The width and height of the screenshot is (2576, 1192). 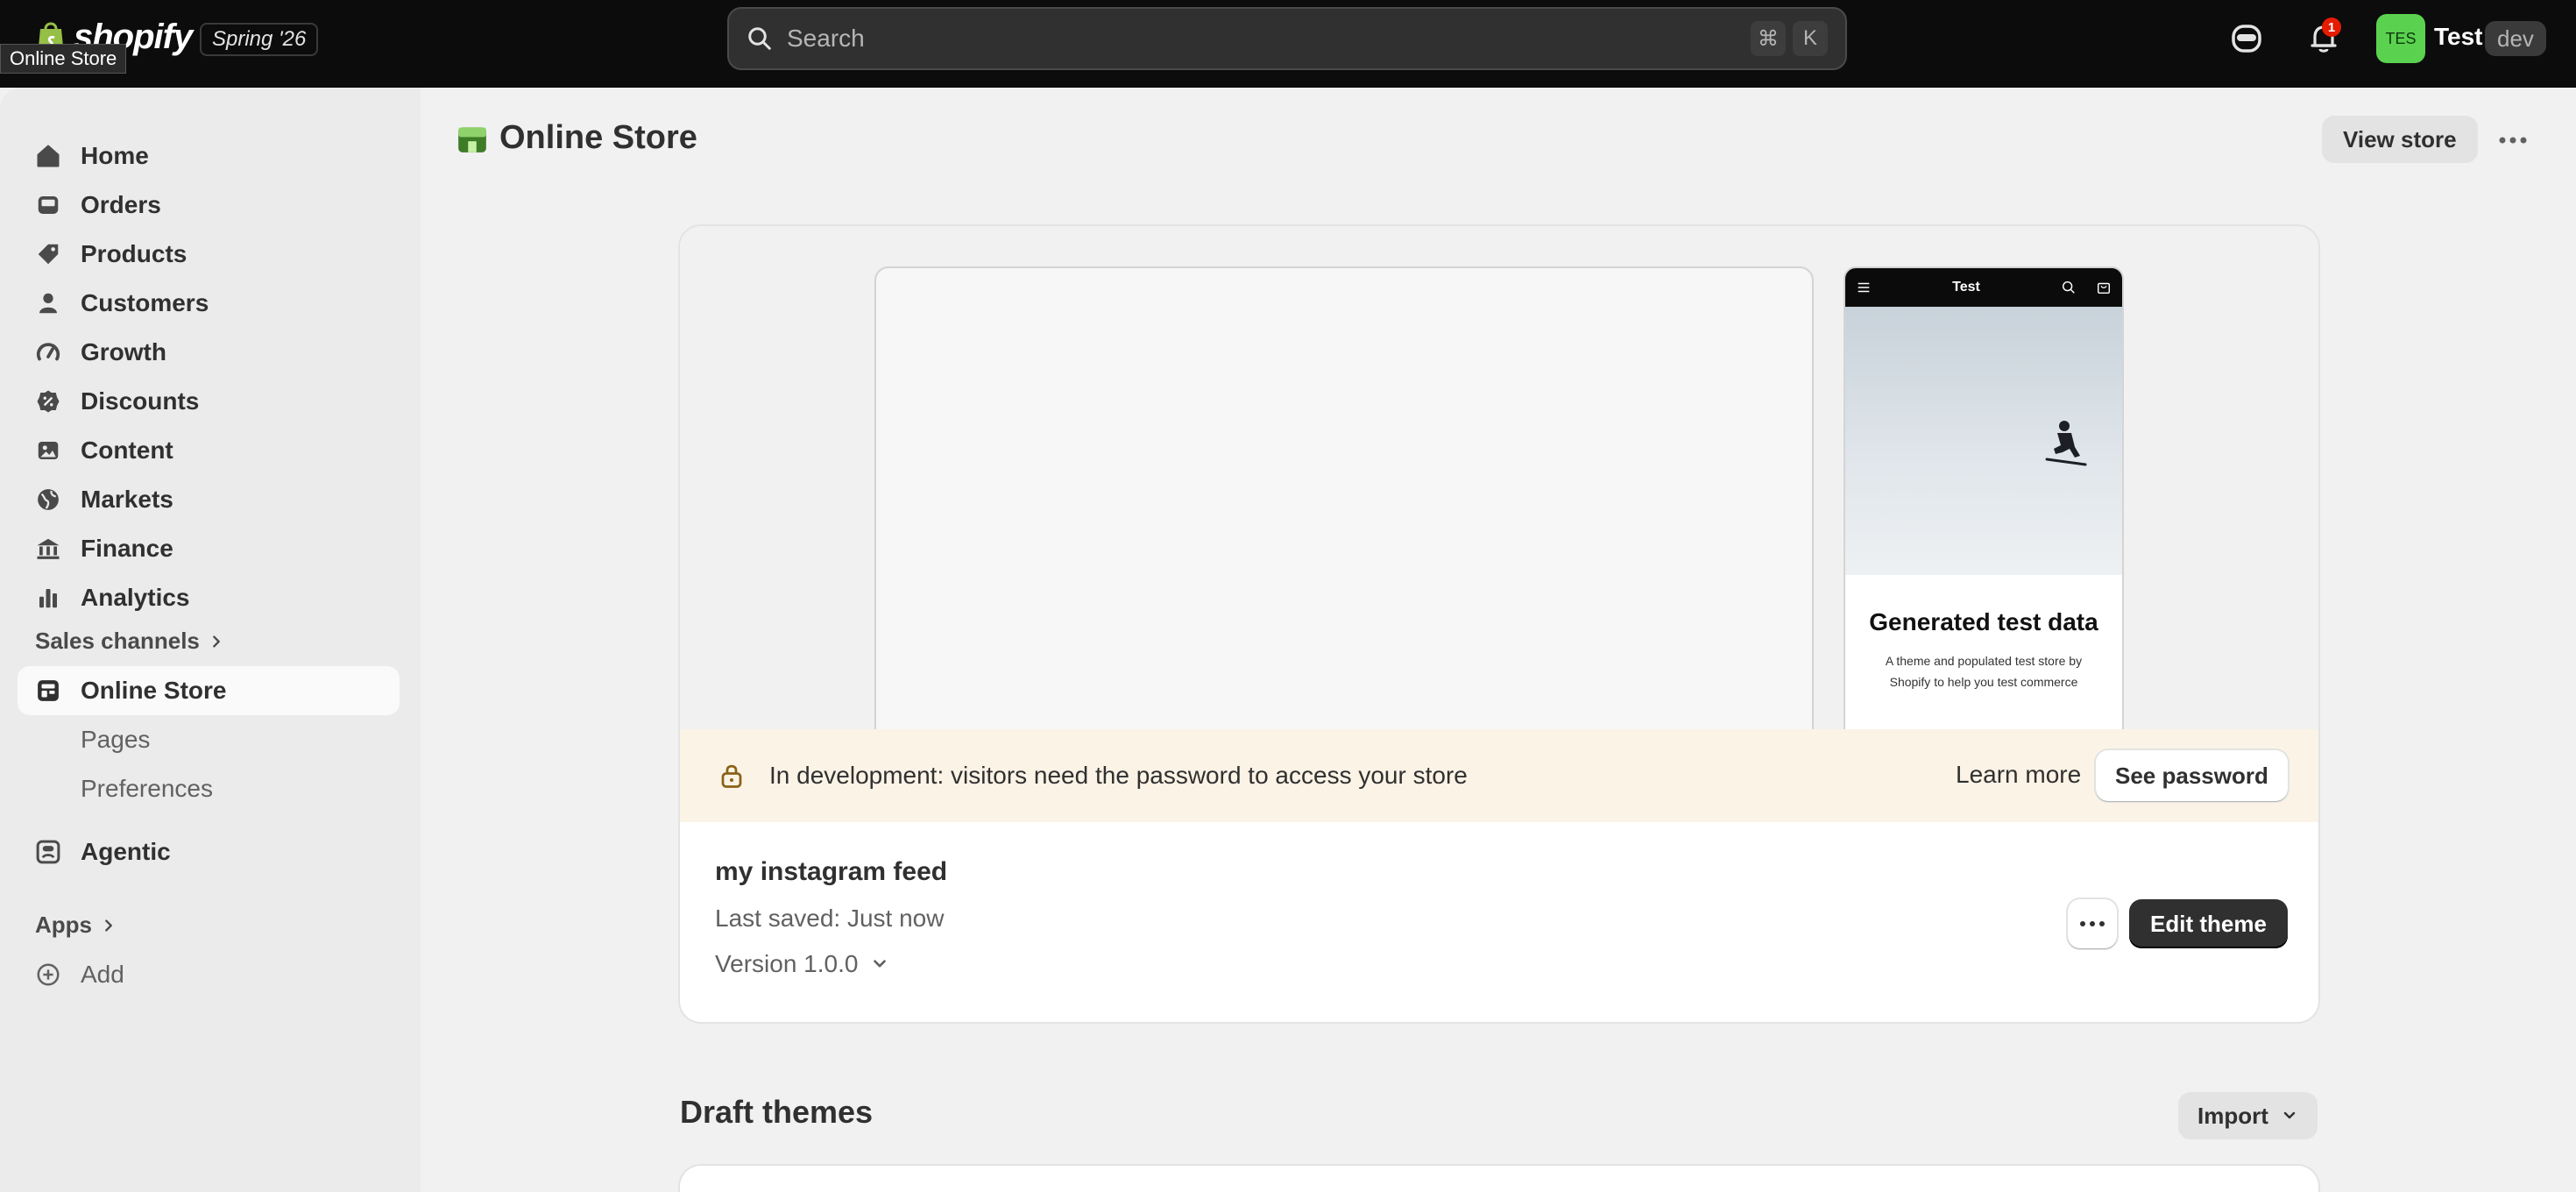 I want to click on import-theme-button: Import, so click(x=2248, y=1115).